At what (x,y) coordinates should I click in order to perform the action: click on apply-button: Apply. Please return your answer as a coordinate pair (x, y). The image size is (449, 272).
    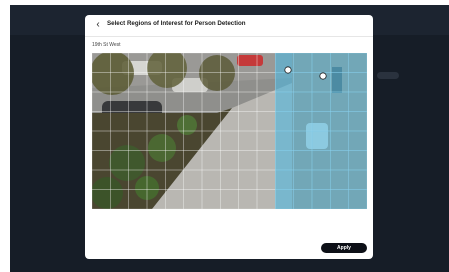
    Looking at the image, I should click on (344, 248).